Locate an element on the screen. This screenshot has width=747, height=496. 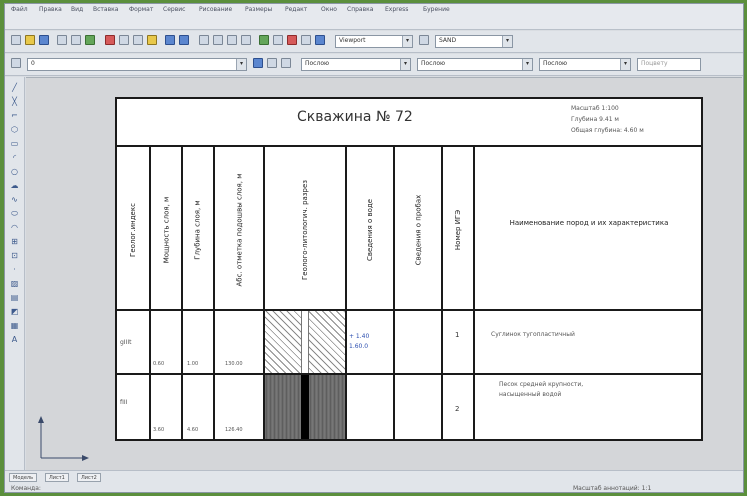
gradient-icon: ▤ is located at coordinates (14, 298).